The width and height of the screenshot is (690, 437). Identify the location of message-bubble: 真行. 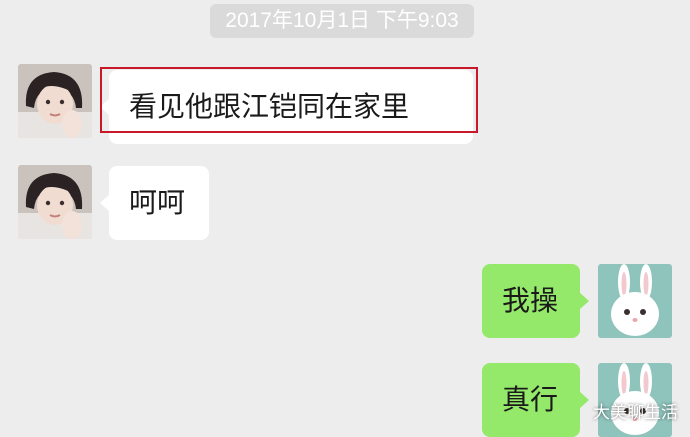
(535, 400).